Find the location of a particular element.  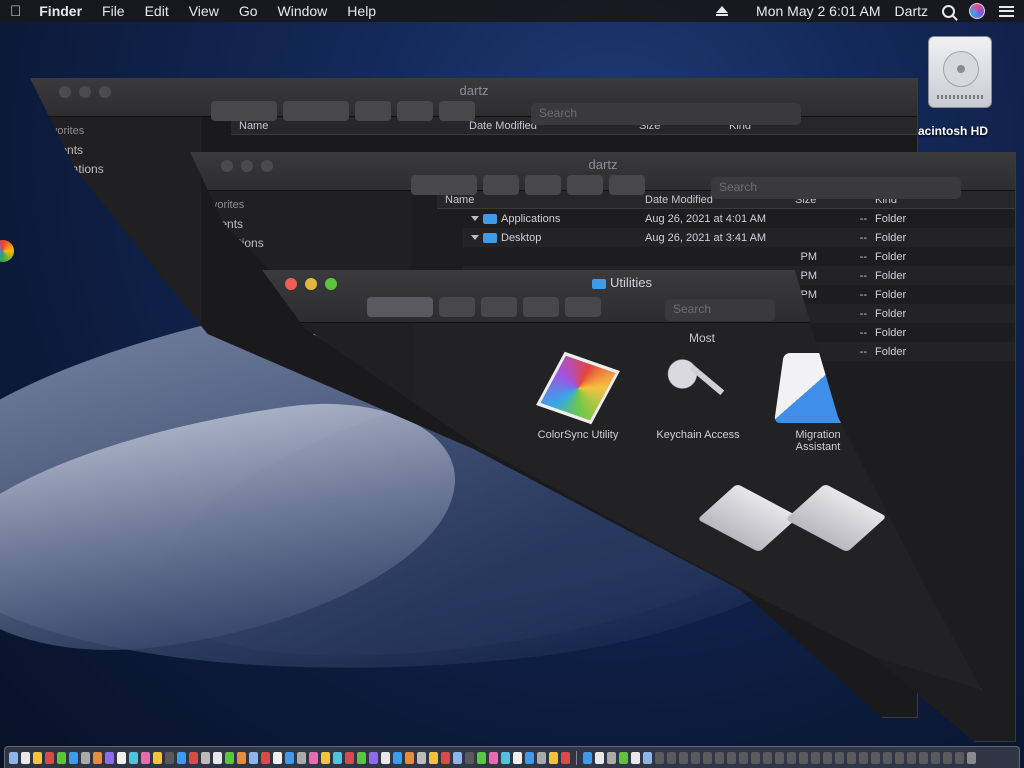

menu-help: Help is located at coordinates (361, 11).